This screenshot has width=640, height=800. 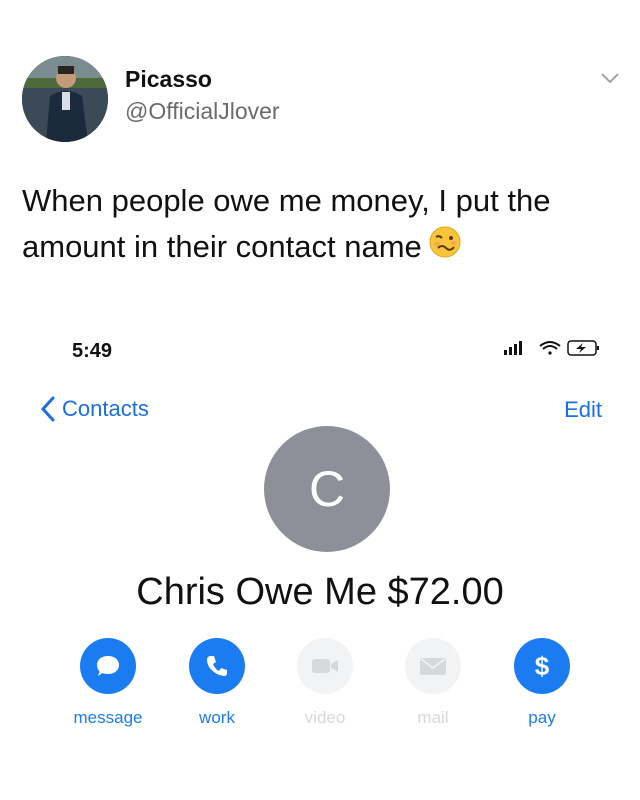 What do you see at coordinates (322, 99) in the screenshot?
I see `tweet-header: Picasso @OfficialJlover` at bounding box center [322, 99].